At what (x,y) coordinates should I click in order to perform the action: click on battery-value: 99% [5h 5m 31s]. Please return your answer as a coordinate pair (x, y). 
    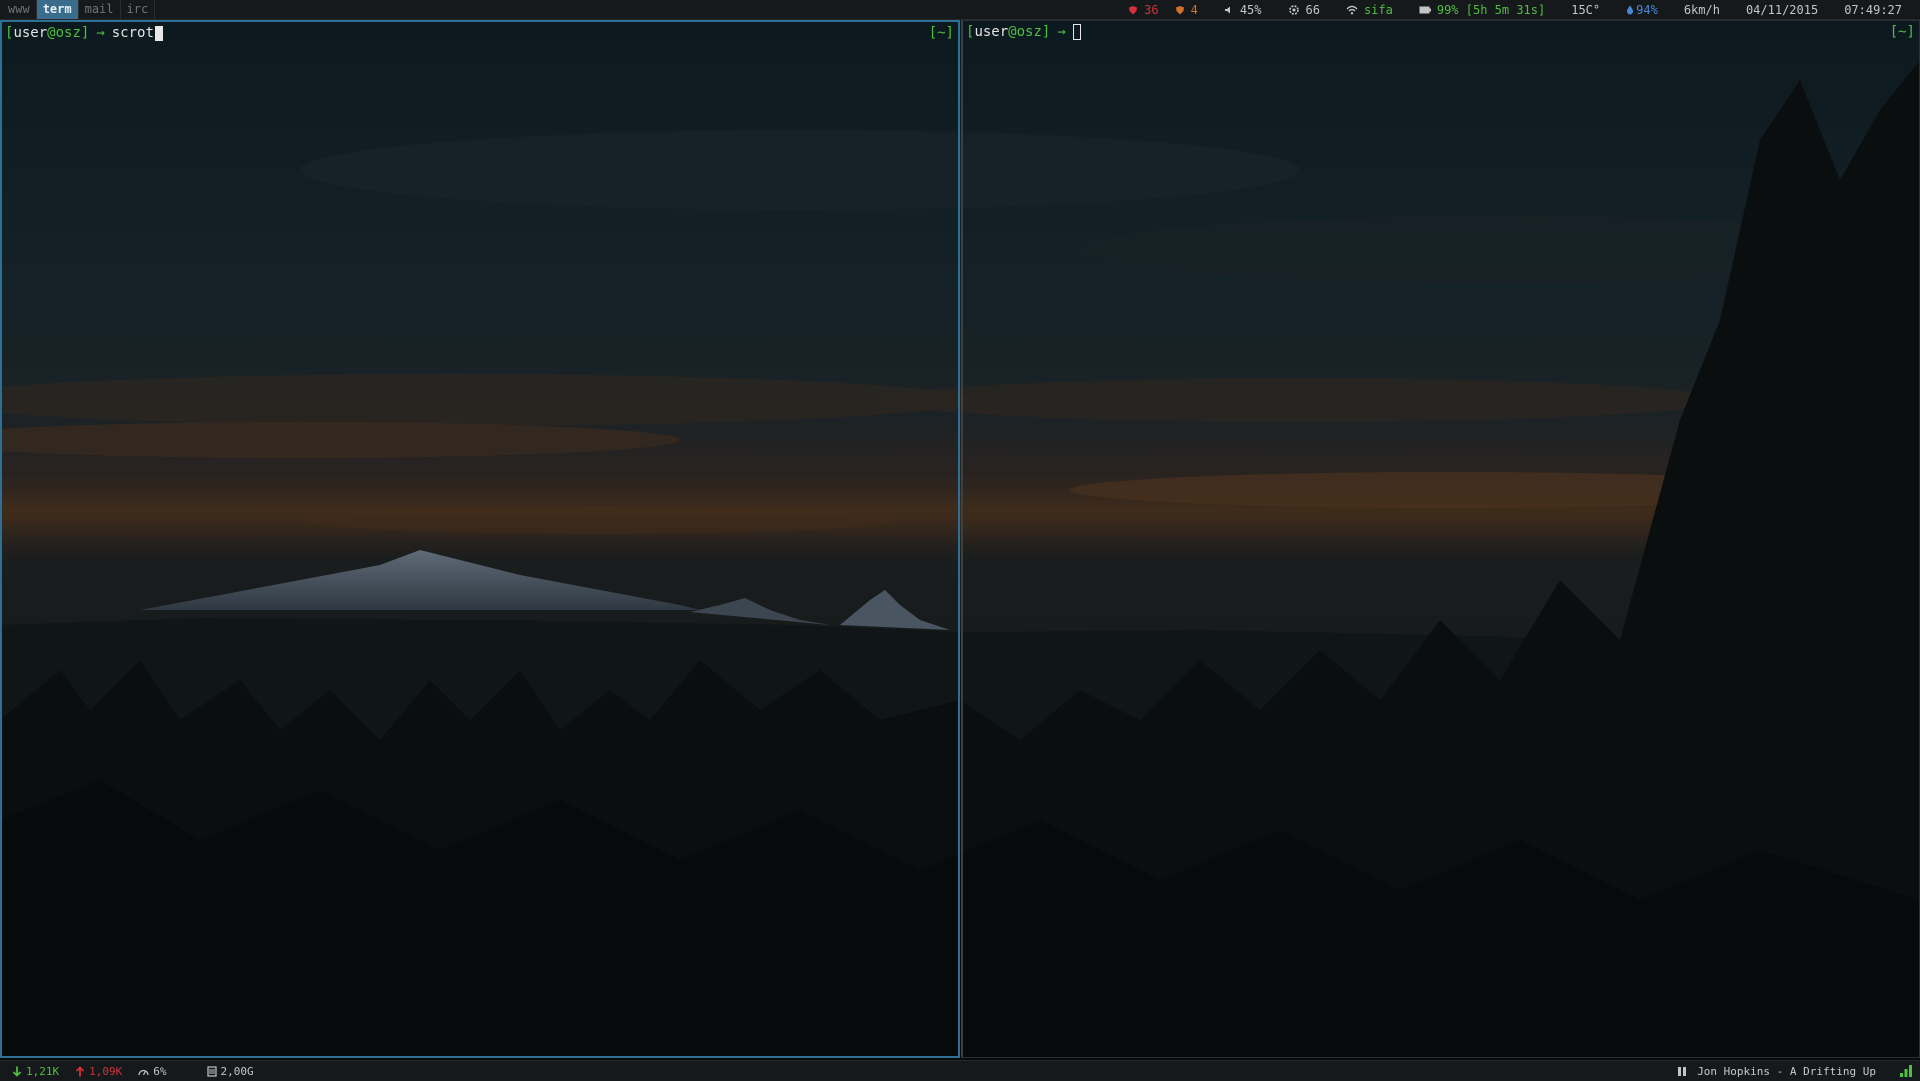
    Looking at the image, I should click on (1491, 9).